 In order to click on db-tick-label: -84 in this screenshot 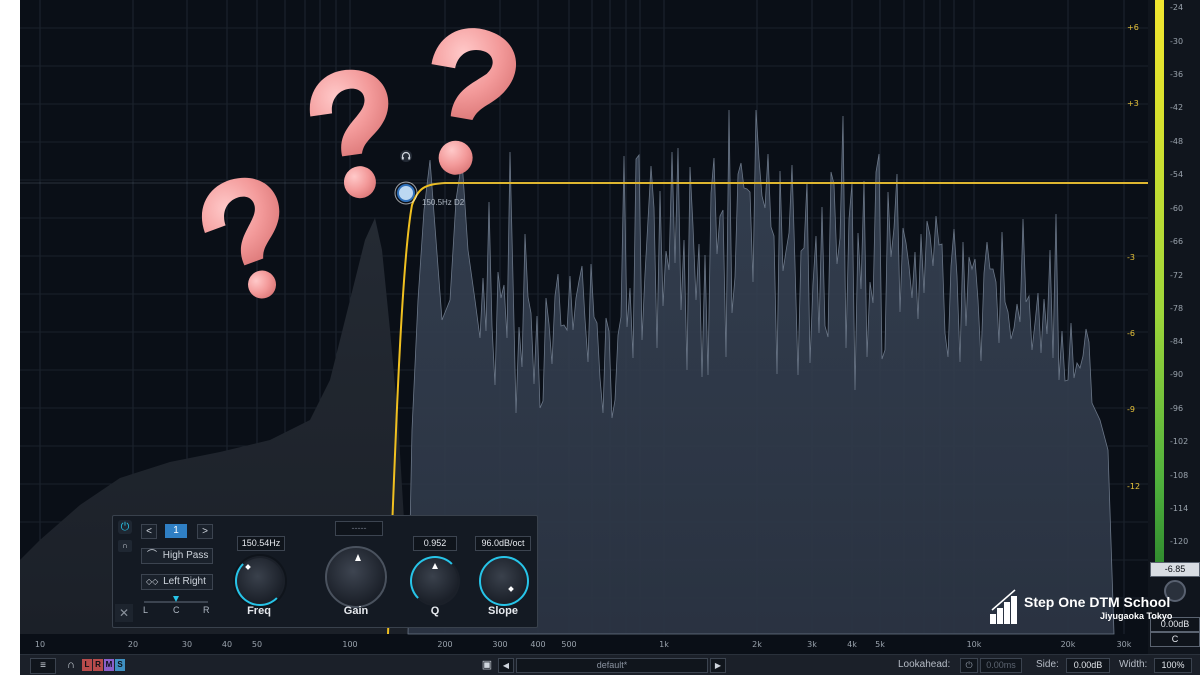, I will do `click(1177, 341)`.